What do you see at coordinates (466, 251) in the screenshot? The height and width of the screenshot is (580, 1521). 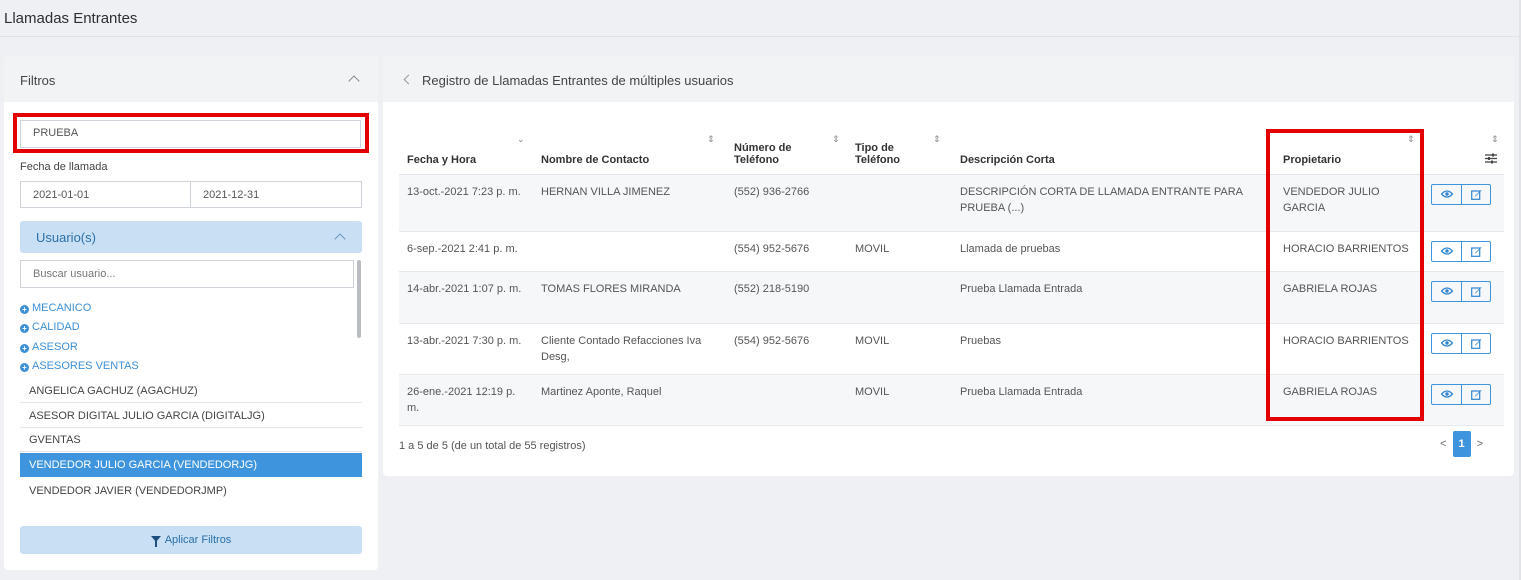 I see `cell-fecha: 6-sep.-2021 2:41 p. m.` at bounding box center [466, 251].